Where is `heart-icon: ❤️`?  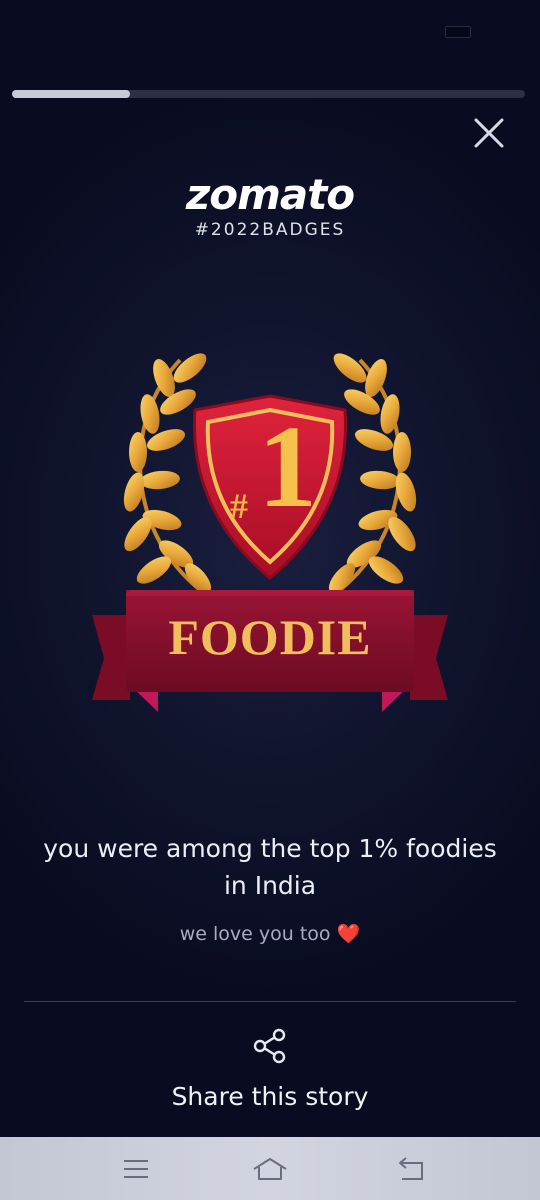
heart-icon: ❤️ is located at coordinates (348, 934).